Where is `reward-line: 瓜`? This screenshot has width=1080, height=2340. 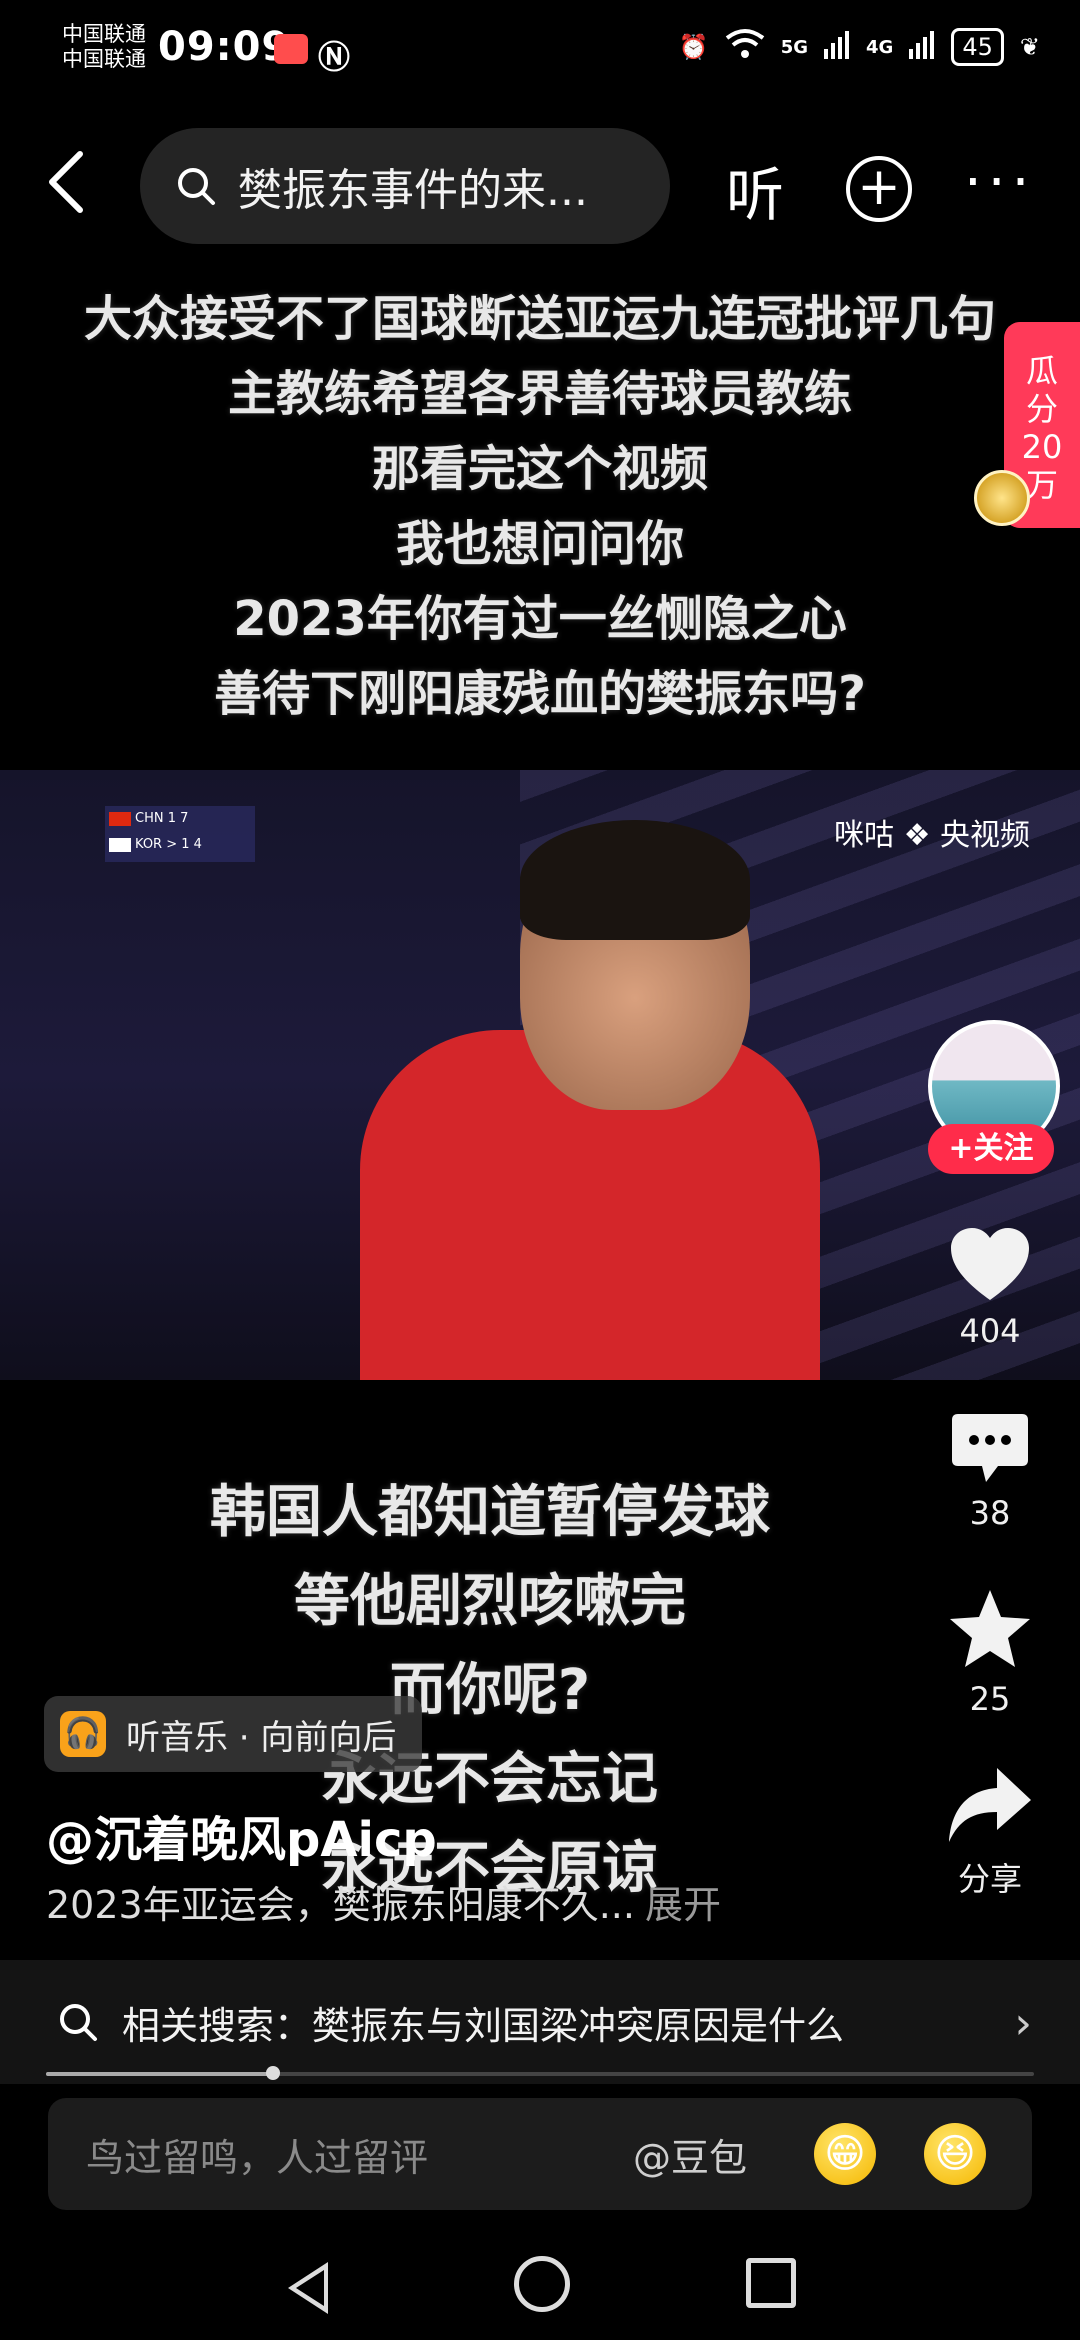 reward-line: 瓜 is located at coordinates (1041, 371).